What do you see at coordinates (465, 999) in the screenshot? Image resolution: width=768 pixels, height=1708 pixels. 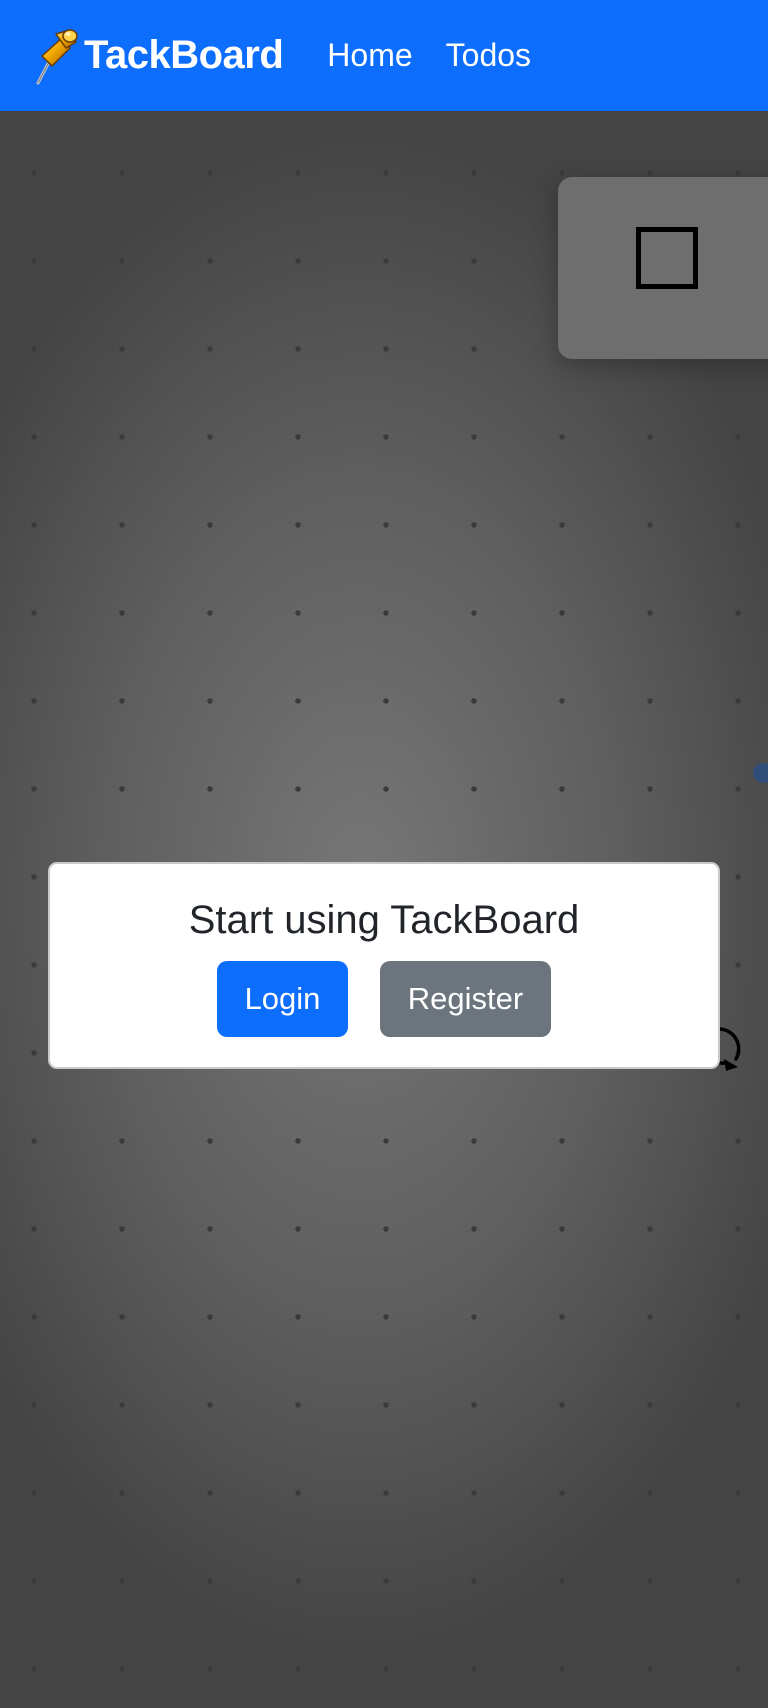 I see `register-button: Register` at bounding box center [465, 999].